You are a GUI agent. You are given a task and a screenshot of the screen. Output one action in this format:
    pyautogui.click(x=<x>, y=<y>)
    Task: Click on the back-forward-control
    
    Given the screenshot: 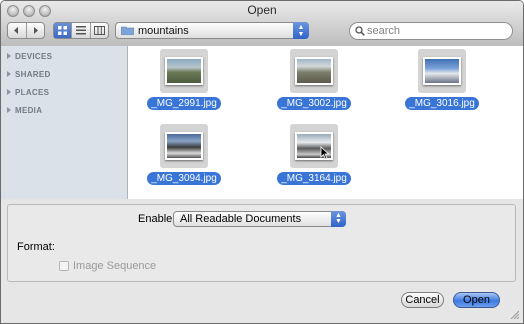 What is the action you would take?
    pyautogui.click(x=26, y=30)
    